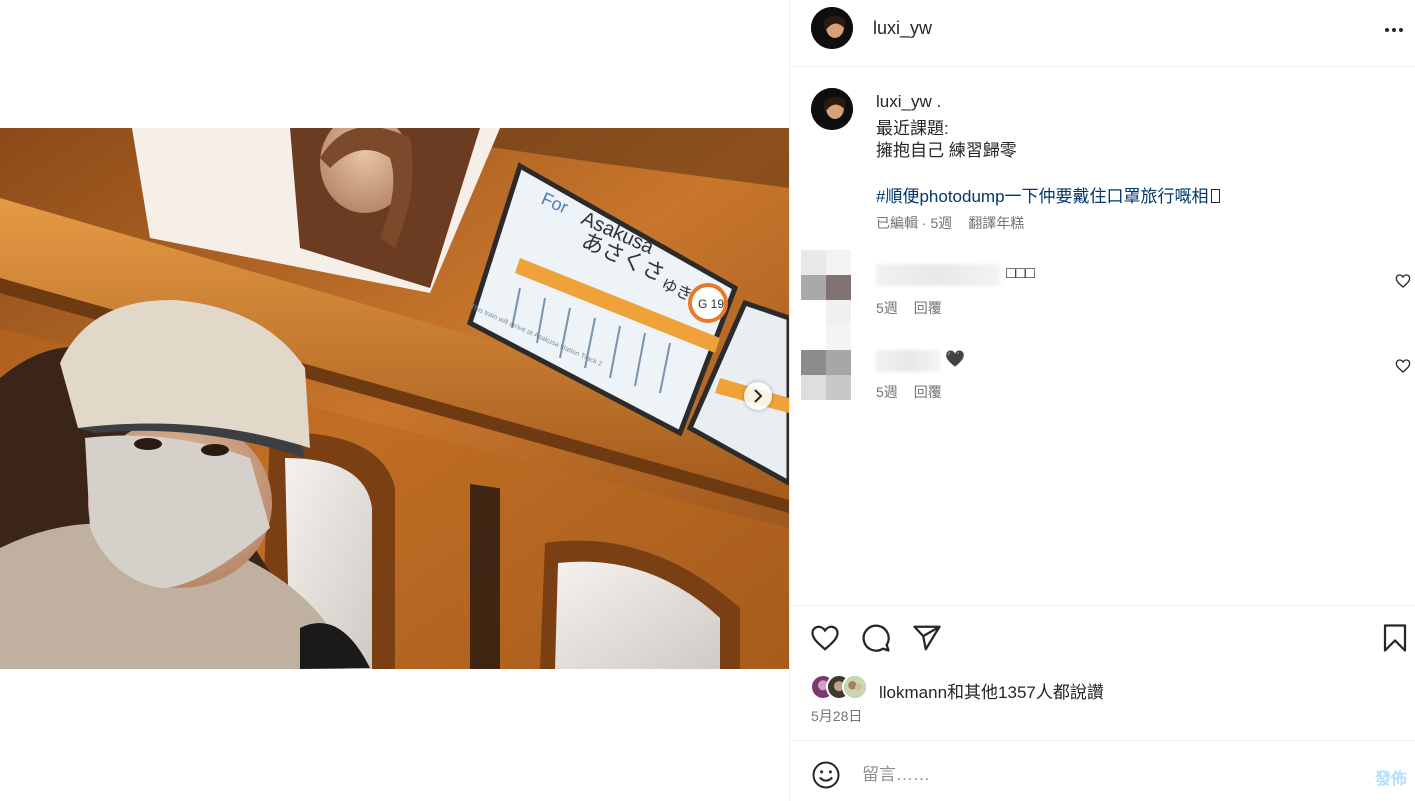 This screenshot has height=801, width=1415. Describe the element at coordinates (913, 692) in the screenshot. I see `liker-username: llokmann` at that location.